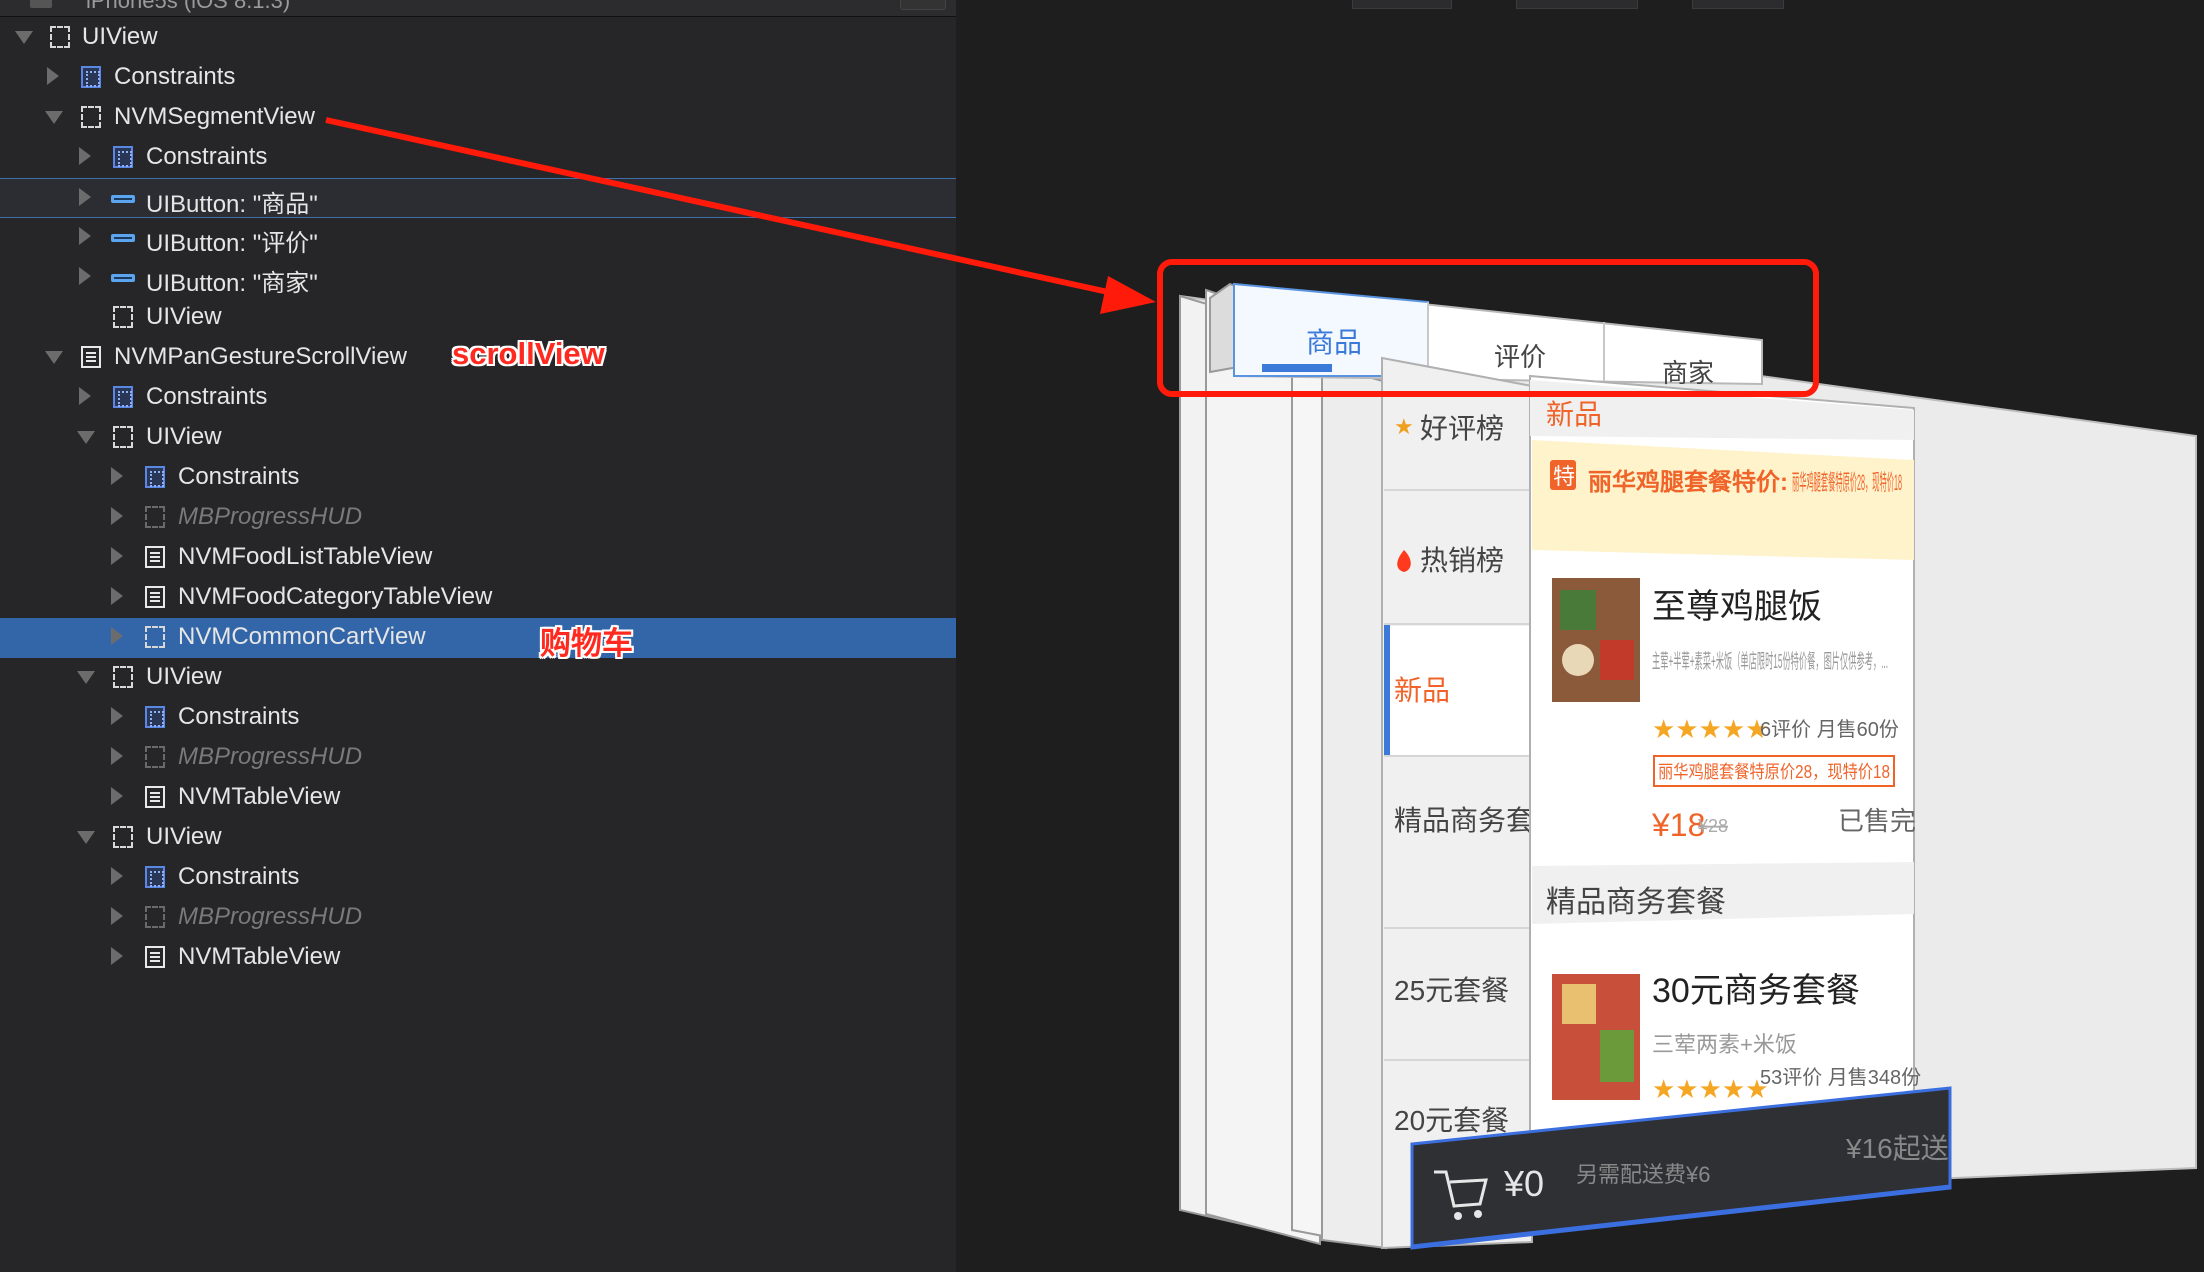 This screenshot has width=2204, height=1272. Describe the element at coordinates (1462, 560) in the screenshot. I see `category-label: 热销榜` at that location.